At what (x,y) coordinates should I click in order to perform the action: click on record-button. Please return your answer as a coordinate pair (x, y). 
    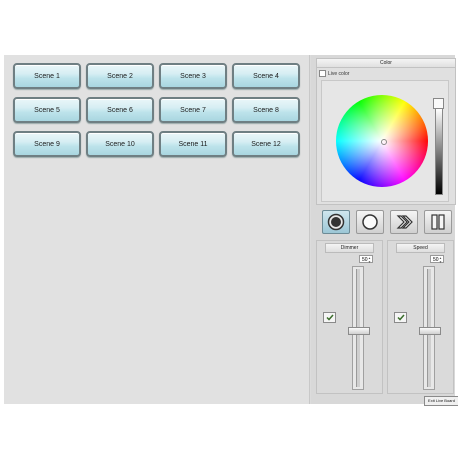
    Looking at the image, I should click on (336, 222).